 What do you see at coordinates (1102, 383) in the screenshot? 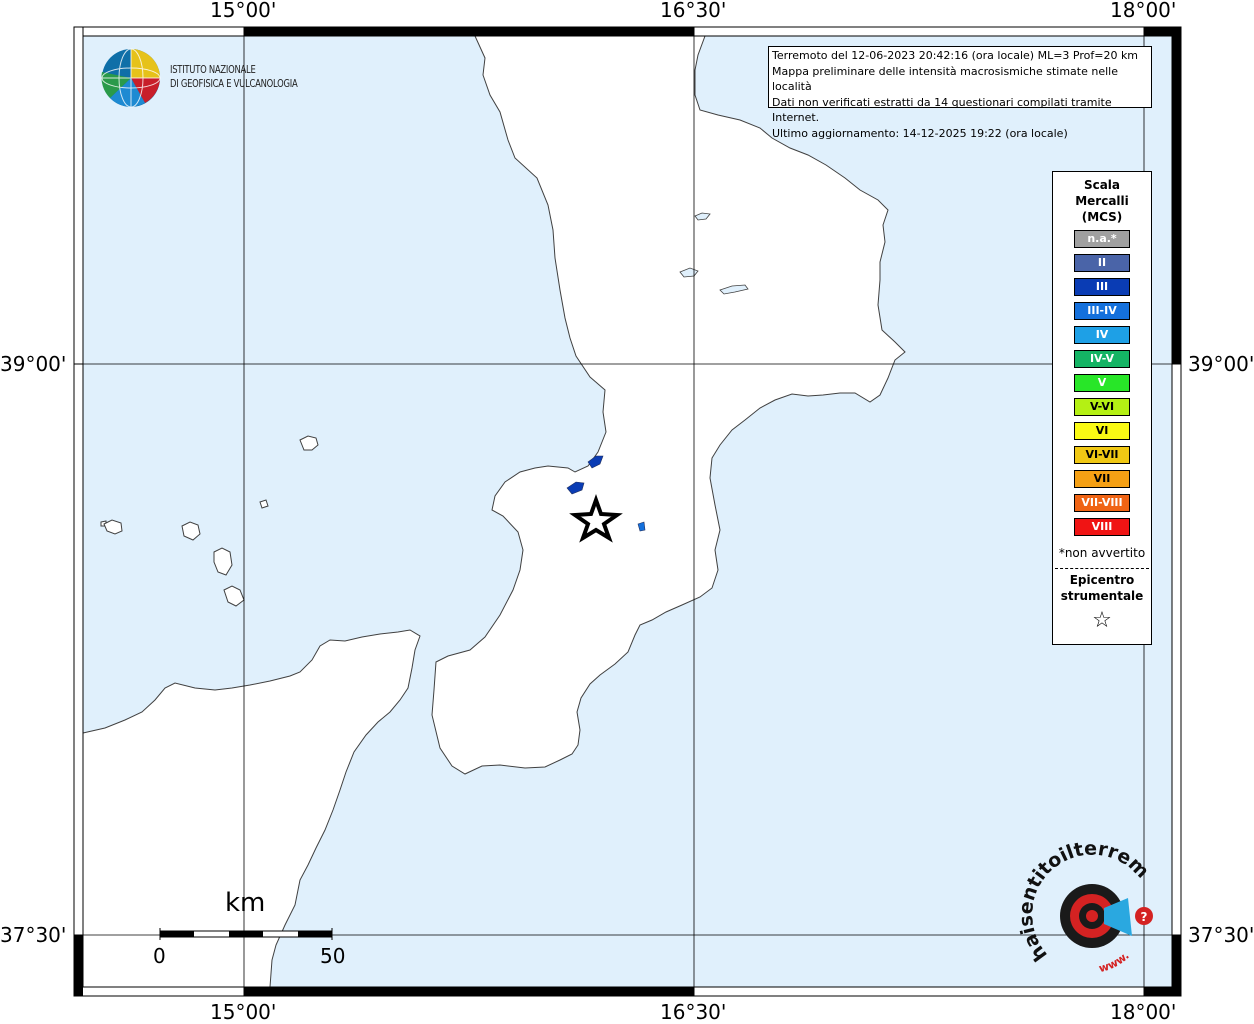
I see `legend-swatch: V` at bounding box center [1102, 383].